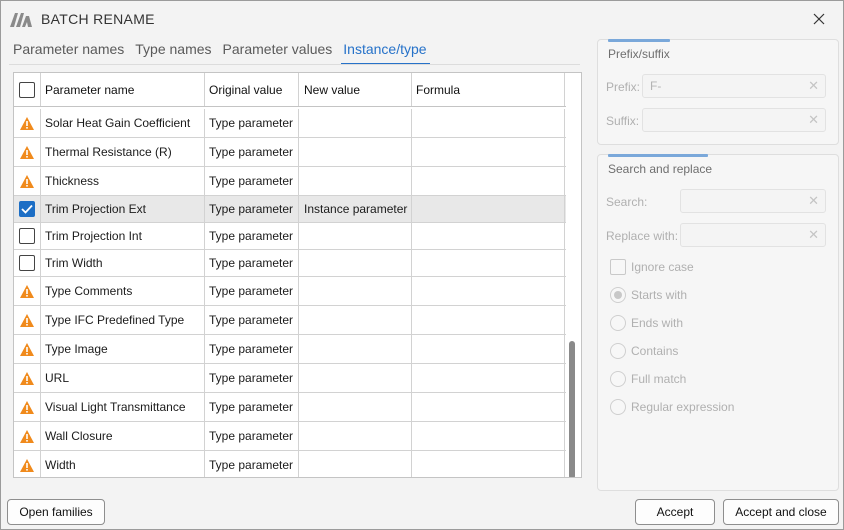 The height and width of the screenshot is (530, 844). What do you see at coordinates (252, 89) in the screenshot?
I see `column-header-original-value: Original value` at bounding box center [252, 89].